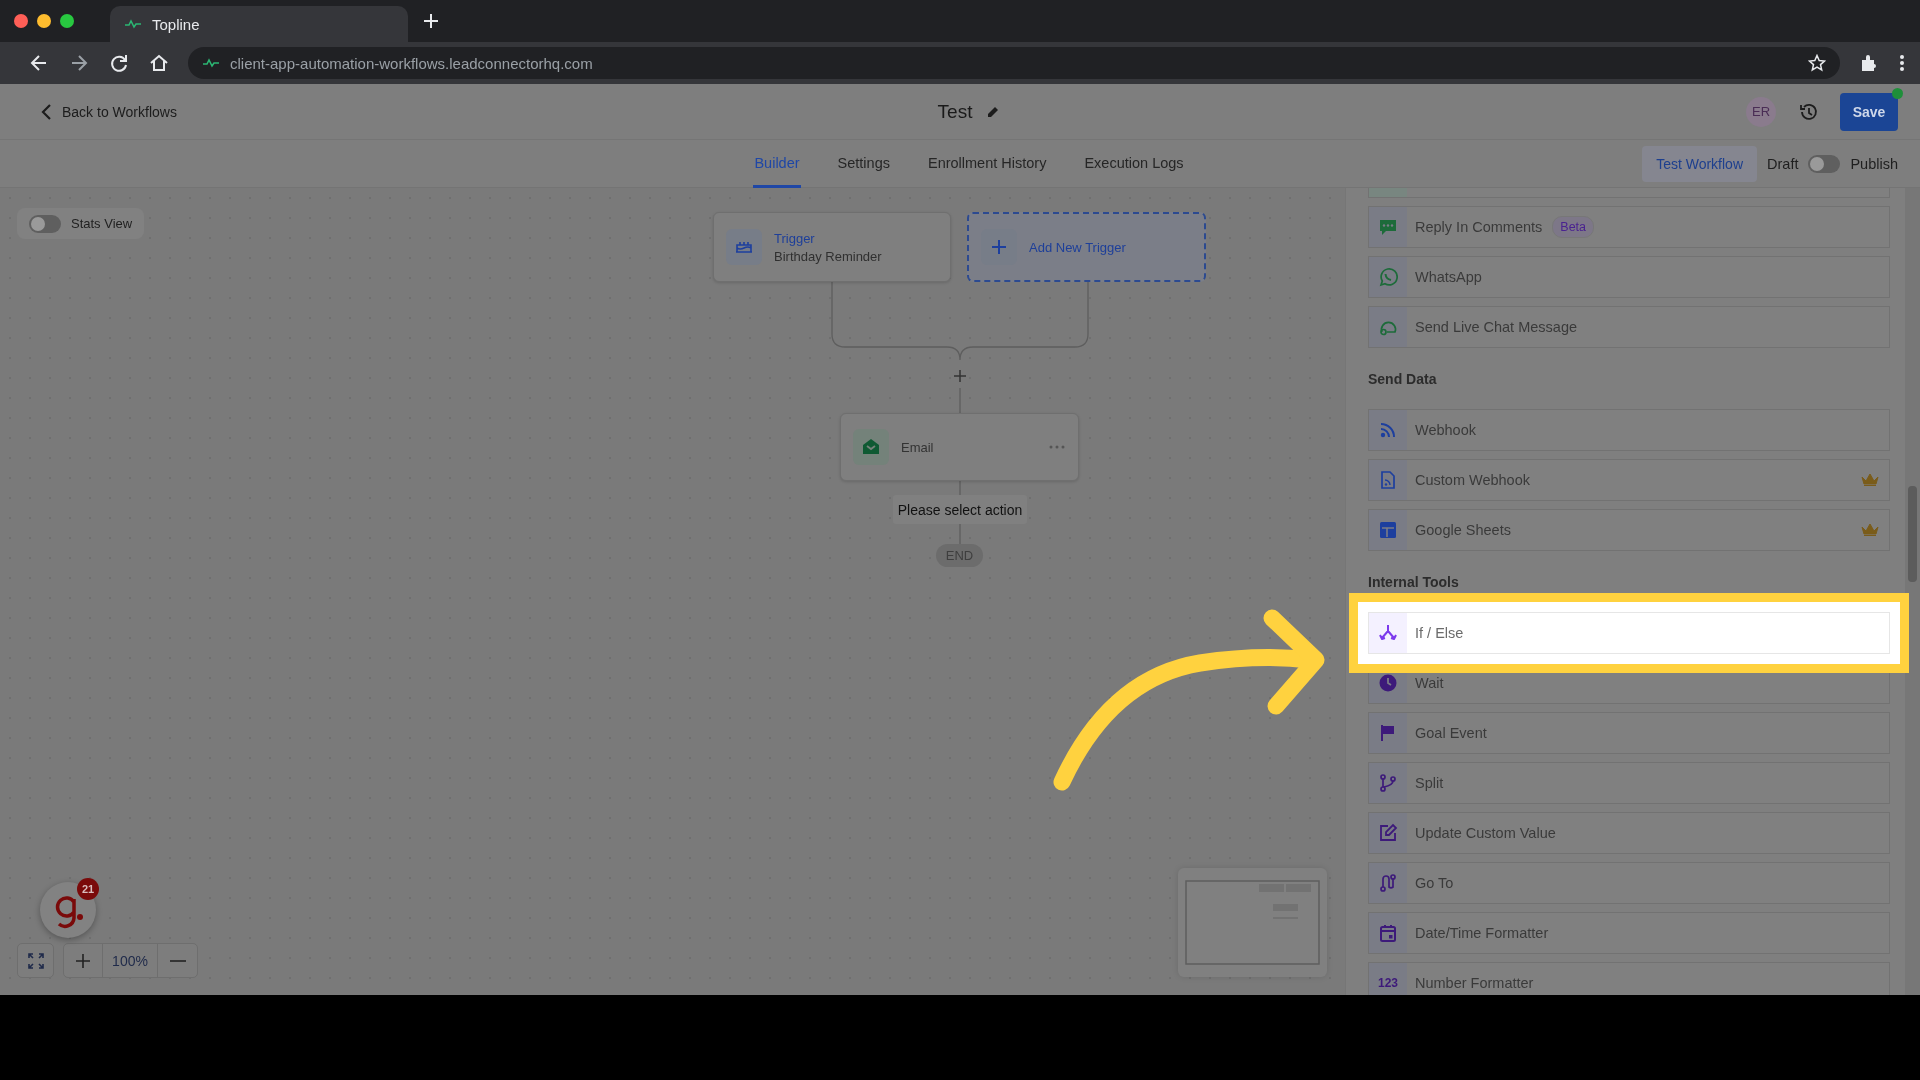  Describe the element at coordinates (1482, 933) in the screenshot. I see `action-label: Date/Time Formatter` at that location.